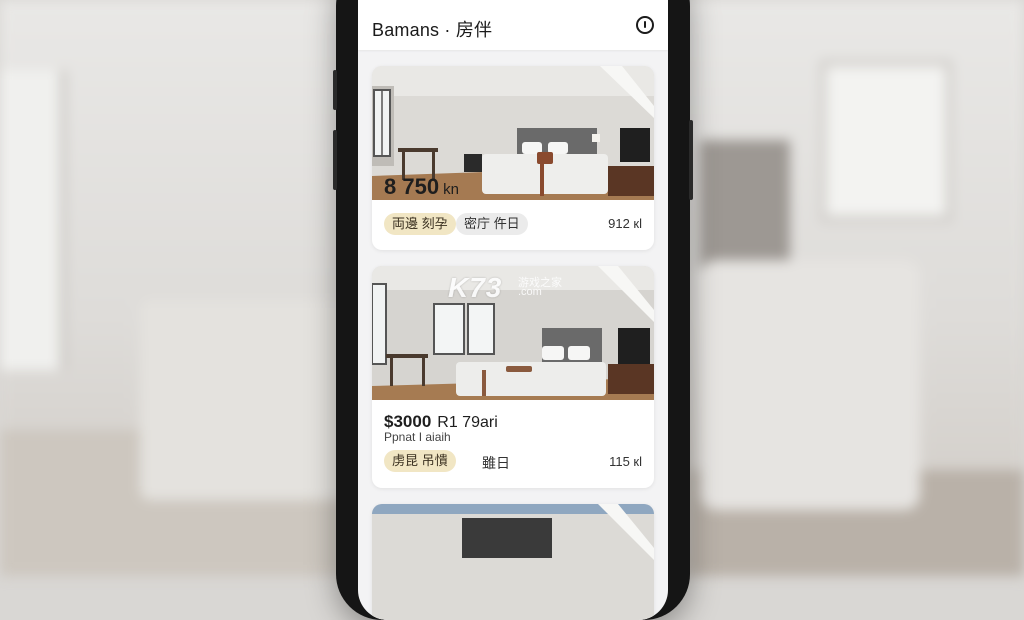 Image resolution: width=1024 pixels, height=620 pixels. What do you see at coordinates (475, 287) in the screenshot?
I see `watermark-logo: K73` at bounding box center [475, 287].